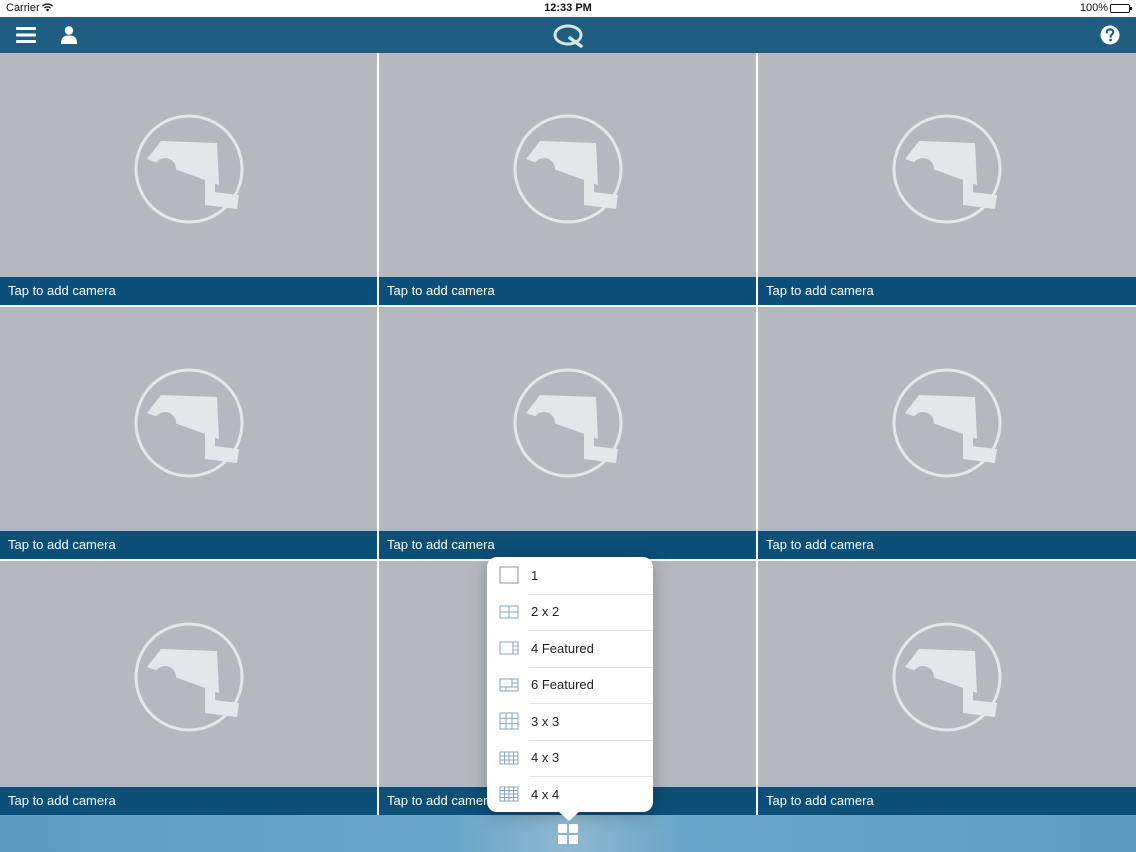  Describe the element at coordinates (570, 612) in the screenshot. I see `layout-option-2x2: 2 x 2` at that location.